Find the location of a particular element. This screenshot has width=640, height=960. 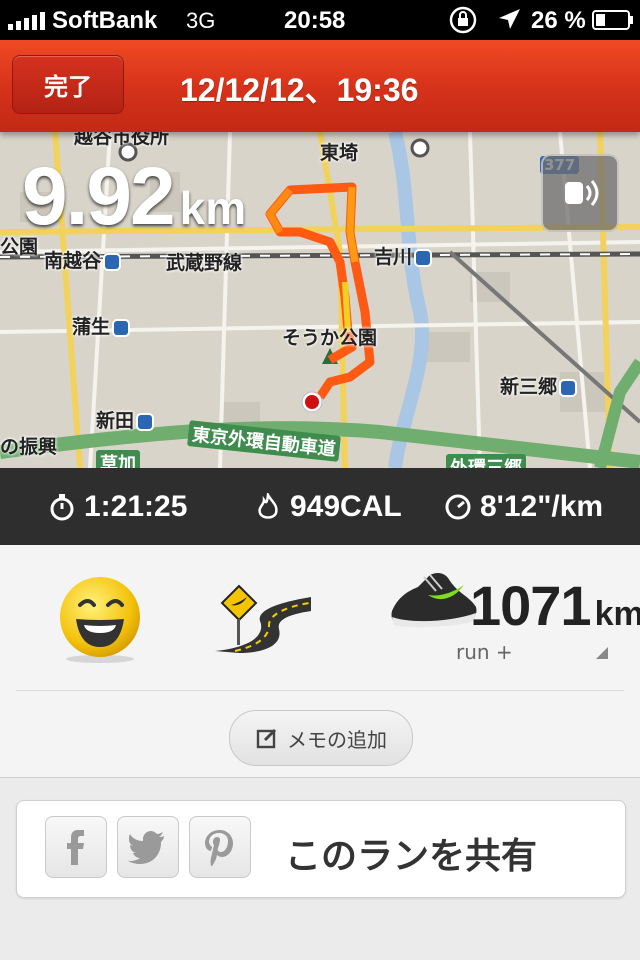

speaker-icon is located at coordinates (582, 193).